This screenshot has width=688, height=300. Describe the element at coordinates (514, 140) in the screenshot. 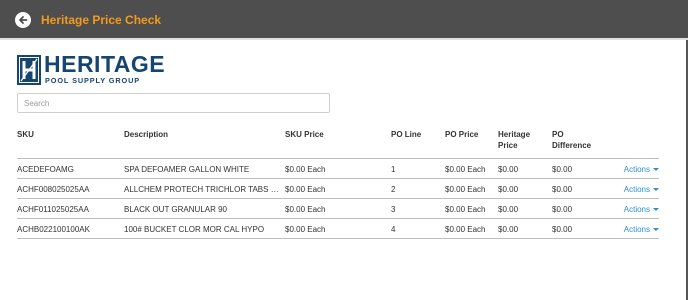

I see `column-header-heritage-price: Heritage Price` at that location.